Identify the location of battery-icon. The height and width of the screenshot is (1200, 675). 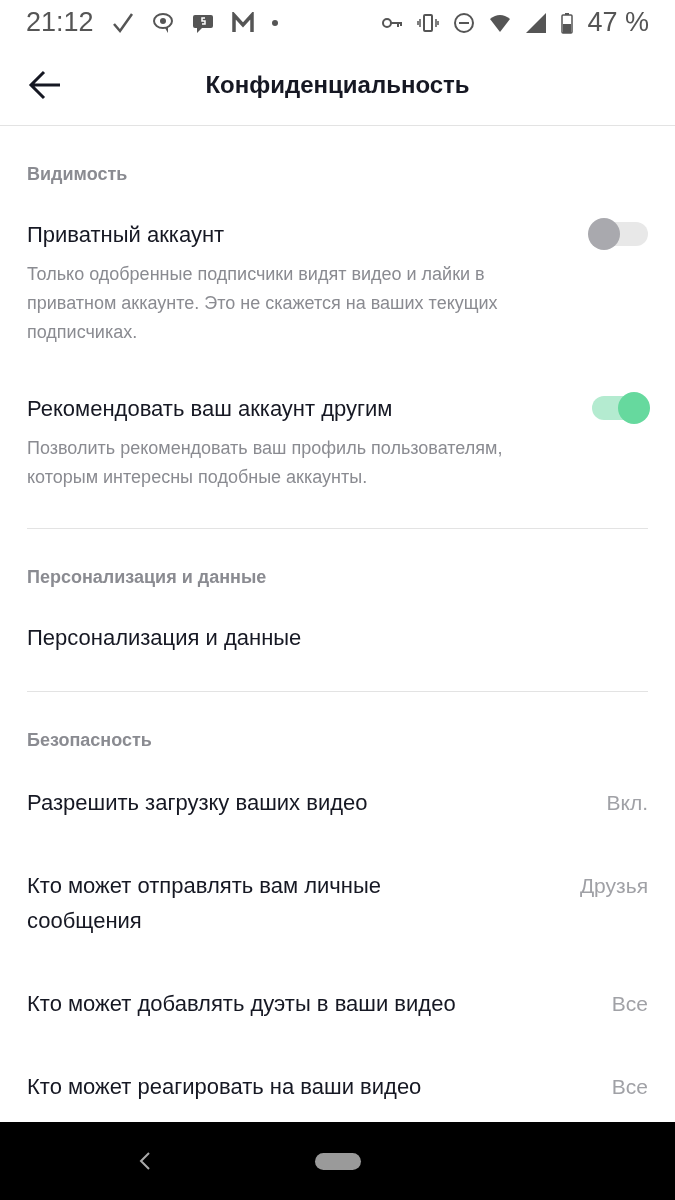
(567, 22).